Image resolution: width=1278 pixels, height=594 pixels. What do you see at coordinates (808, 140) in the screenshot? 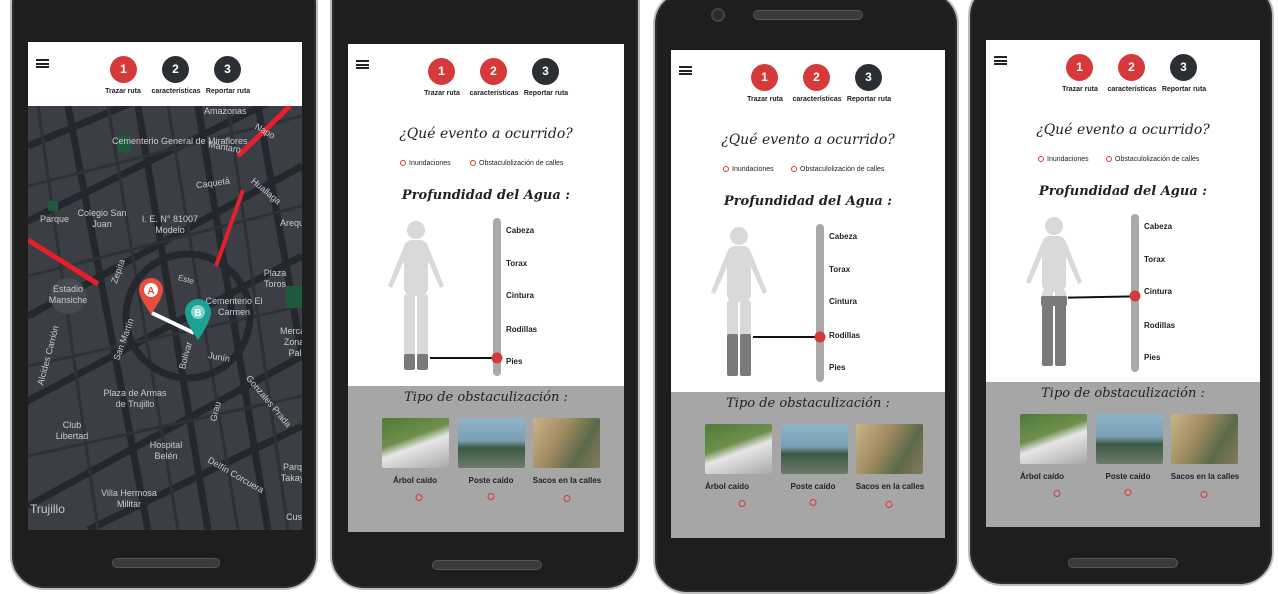
I see `event-question: ¿Qué evento a ocurrido?` at bounding box center [808, 140].